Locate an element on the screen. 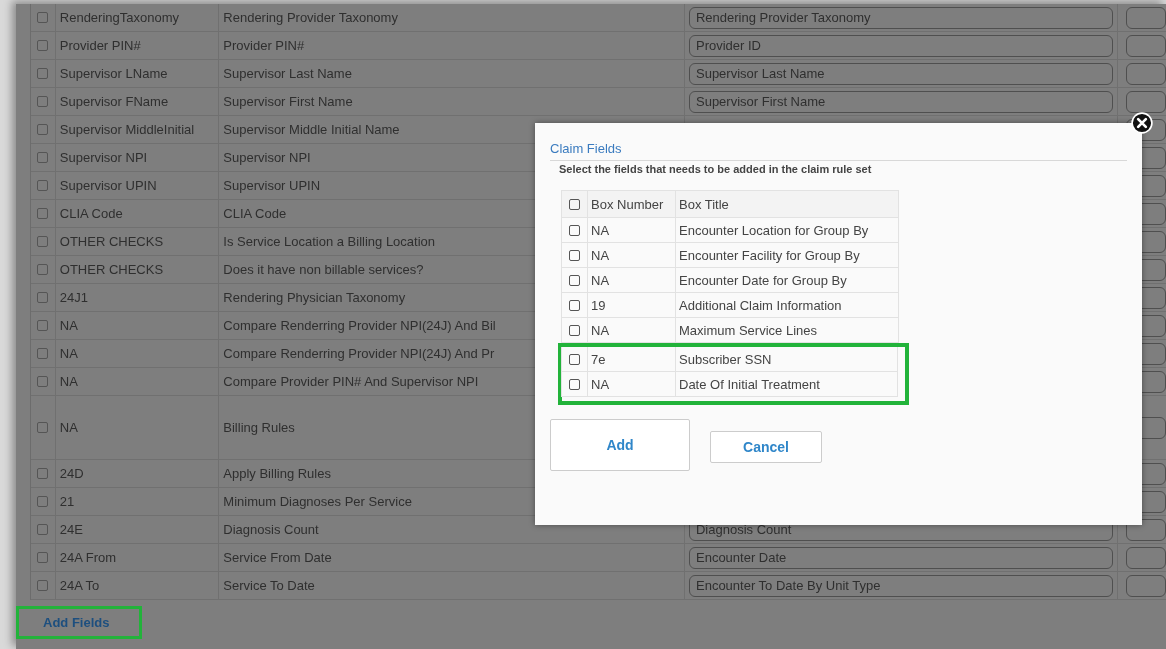 The image size is (1166, 649). text-field: Rendering Provider Taxonomy is located at coordinates (901, 17).